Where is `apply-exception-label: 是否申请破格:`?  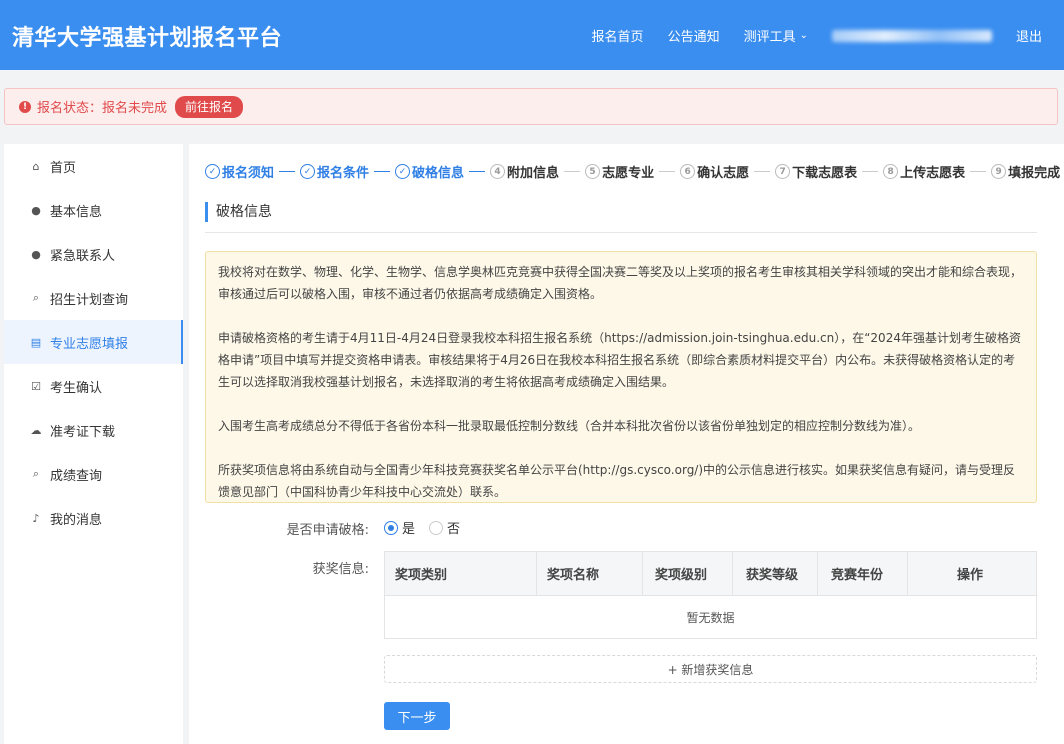 apply-exception-label: 是否申请破格: is located at coordinates (327, 530).